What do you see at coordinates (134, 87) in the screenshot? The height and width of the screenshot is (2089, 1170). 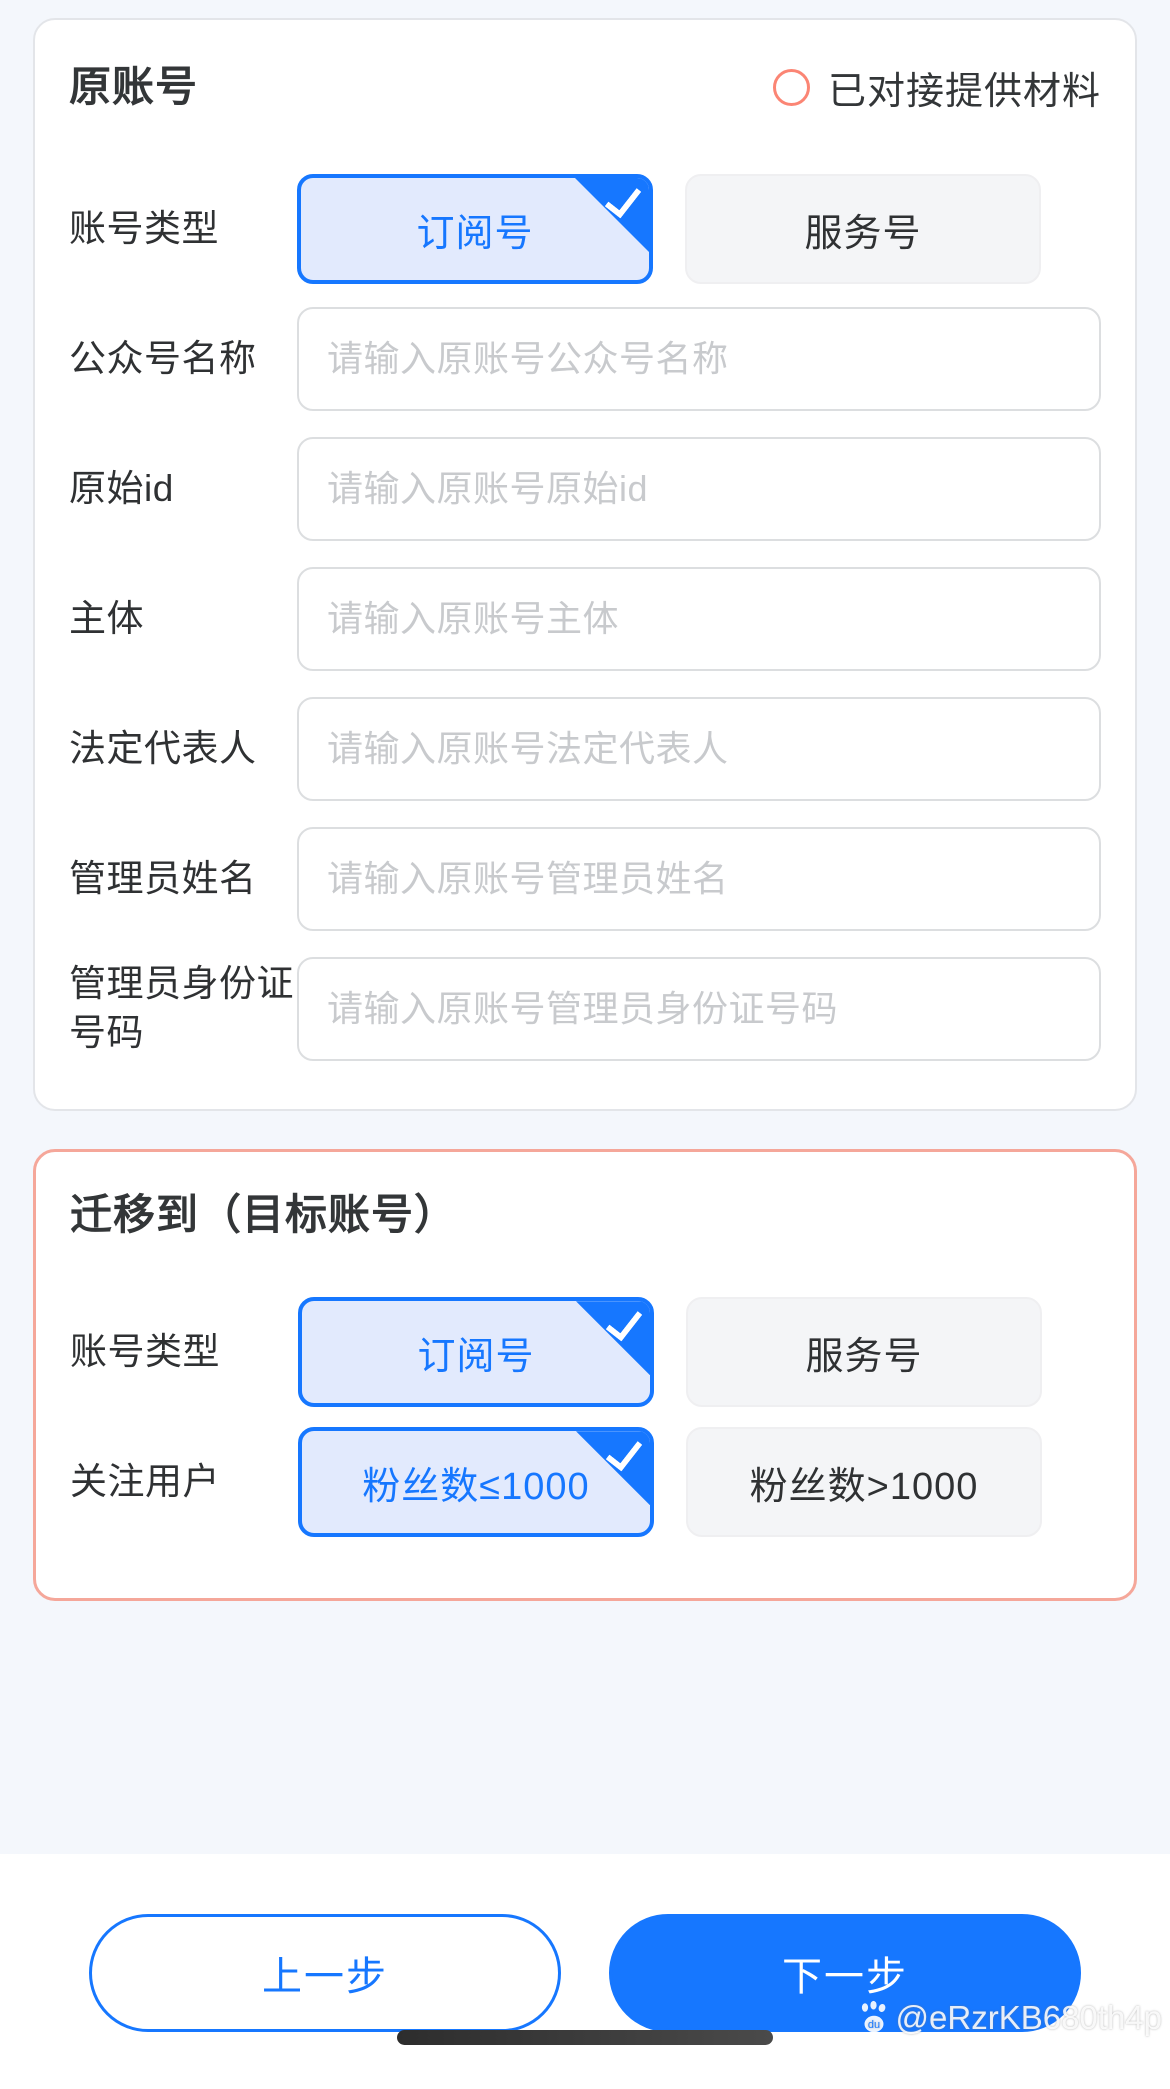 I see `origin-card-title: 原账号` at bounding box center [134, 87].